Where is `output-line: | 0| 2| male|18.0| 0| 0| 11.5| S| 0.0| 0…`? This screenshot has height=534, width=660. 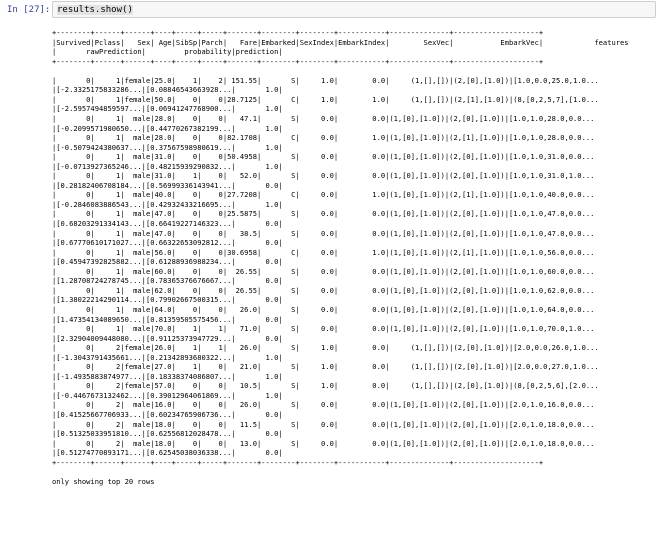
output-line: | 0| 2| male|18.0| 0| 0| 11.5| S| 0.0| 0… is located at coordinates (323, 424).